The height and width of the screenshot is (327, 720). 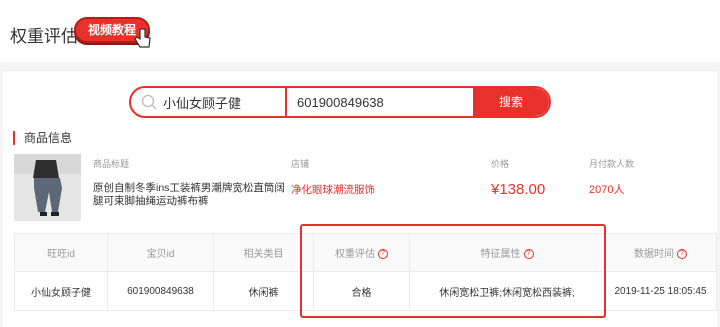 I want to click on table-header-wangwang-id: 旺旺id, so click(x=61, y=252).